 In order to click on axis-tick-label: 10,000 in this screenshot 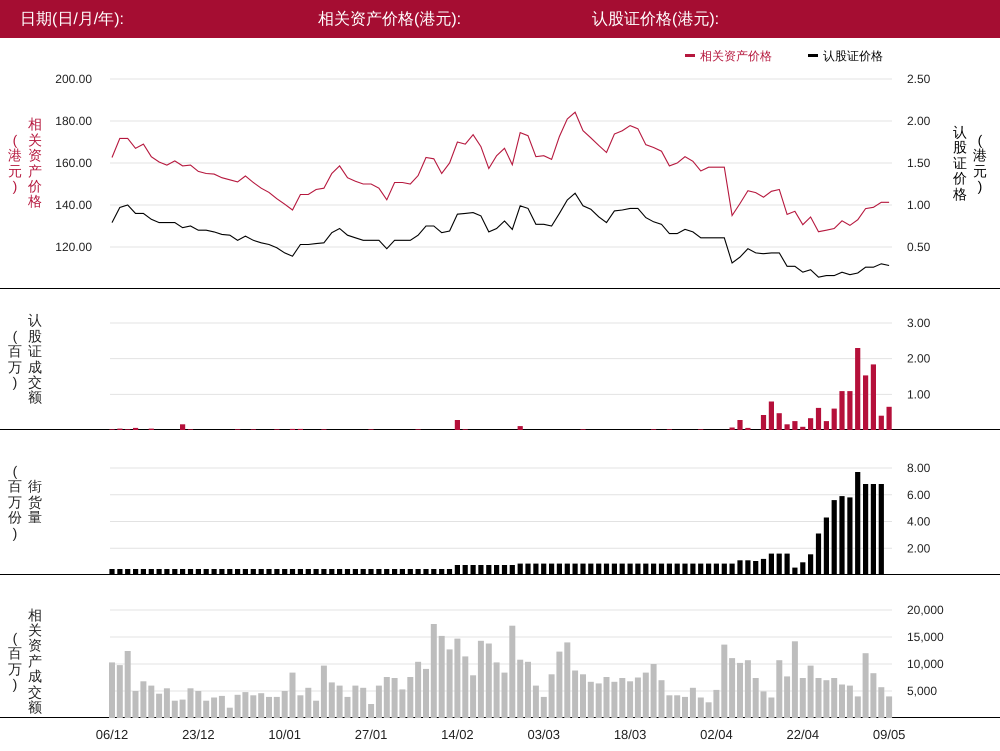, I will do `click(925, 664)`.